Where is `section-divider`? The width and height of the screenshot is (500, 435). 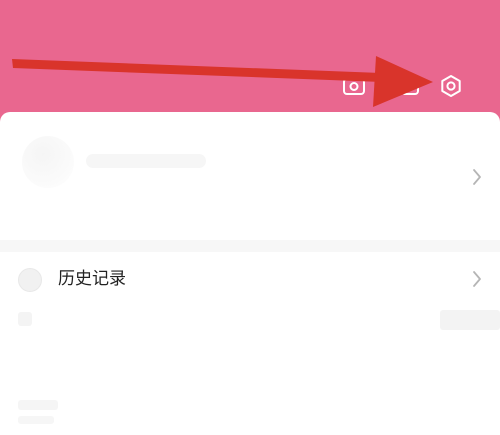
section-divider is located at coordinates (250, 246).